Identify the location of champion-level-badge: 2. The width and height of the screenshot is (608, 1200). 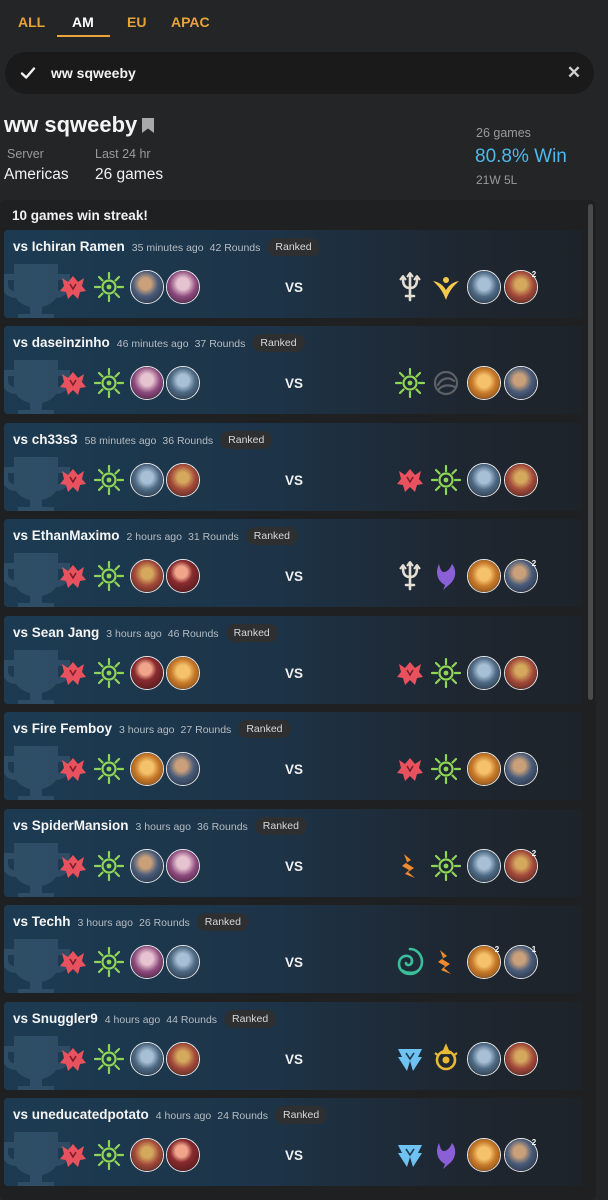
(534, 853).